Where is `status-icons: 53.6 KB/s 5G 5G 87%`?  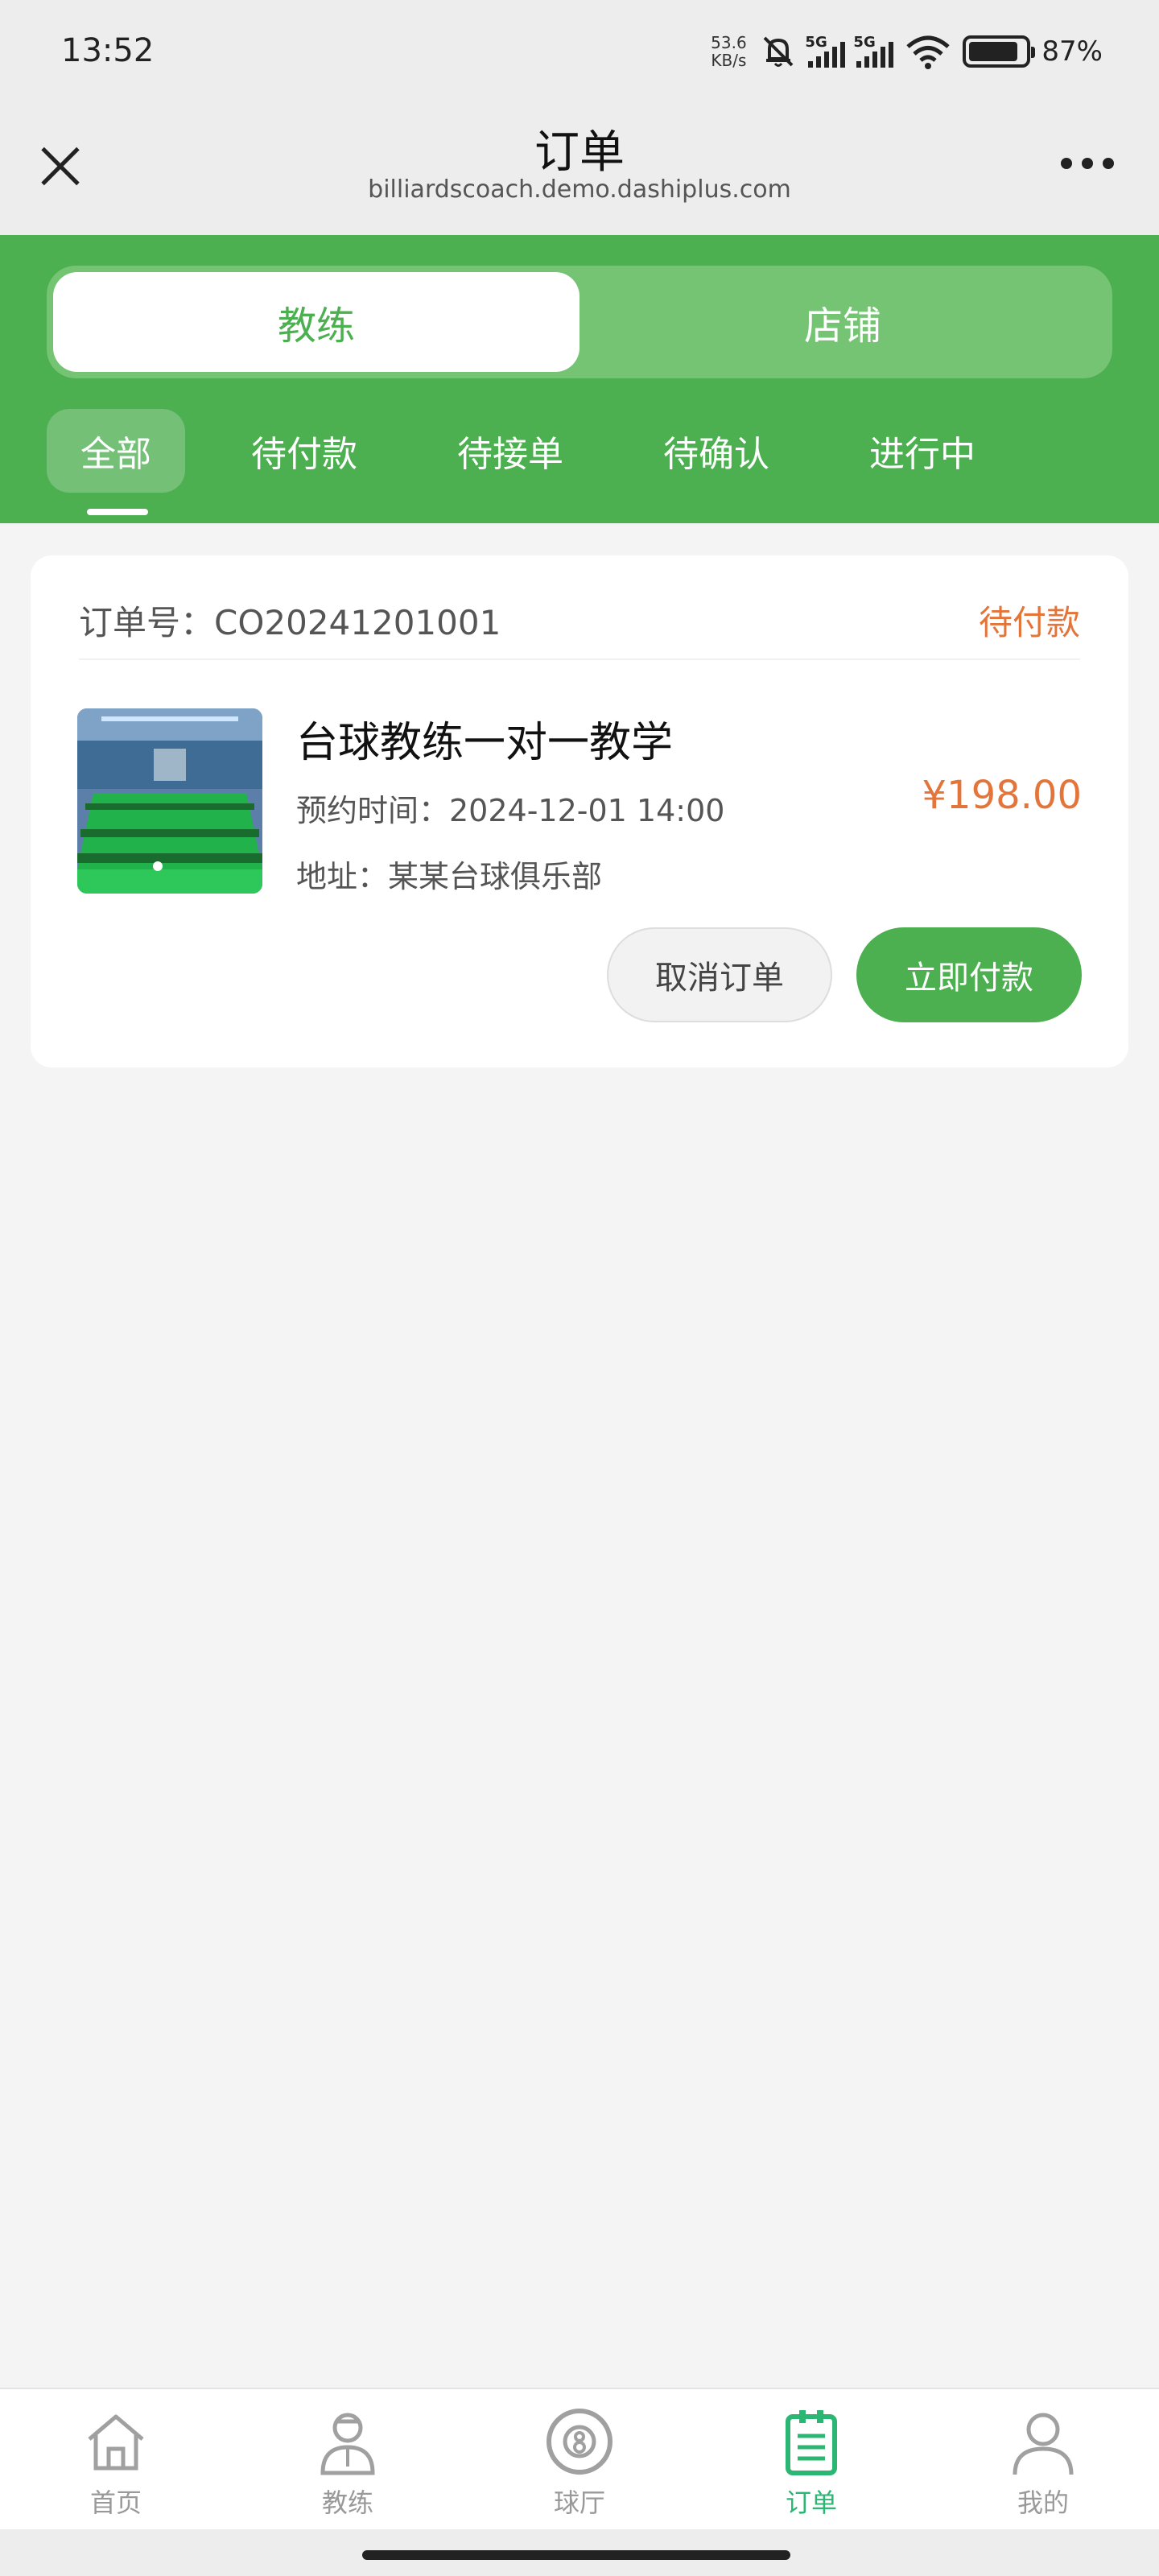 status-icons: 53.6 KB/s 5G 5G 87% is located at coordinates (905, 51).